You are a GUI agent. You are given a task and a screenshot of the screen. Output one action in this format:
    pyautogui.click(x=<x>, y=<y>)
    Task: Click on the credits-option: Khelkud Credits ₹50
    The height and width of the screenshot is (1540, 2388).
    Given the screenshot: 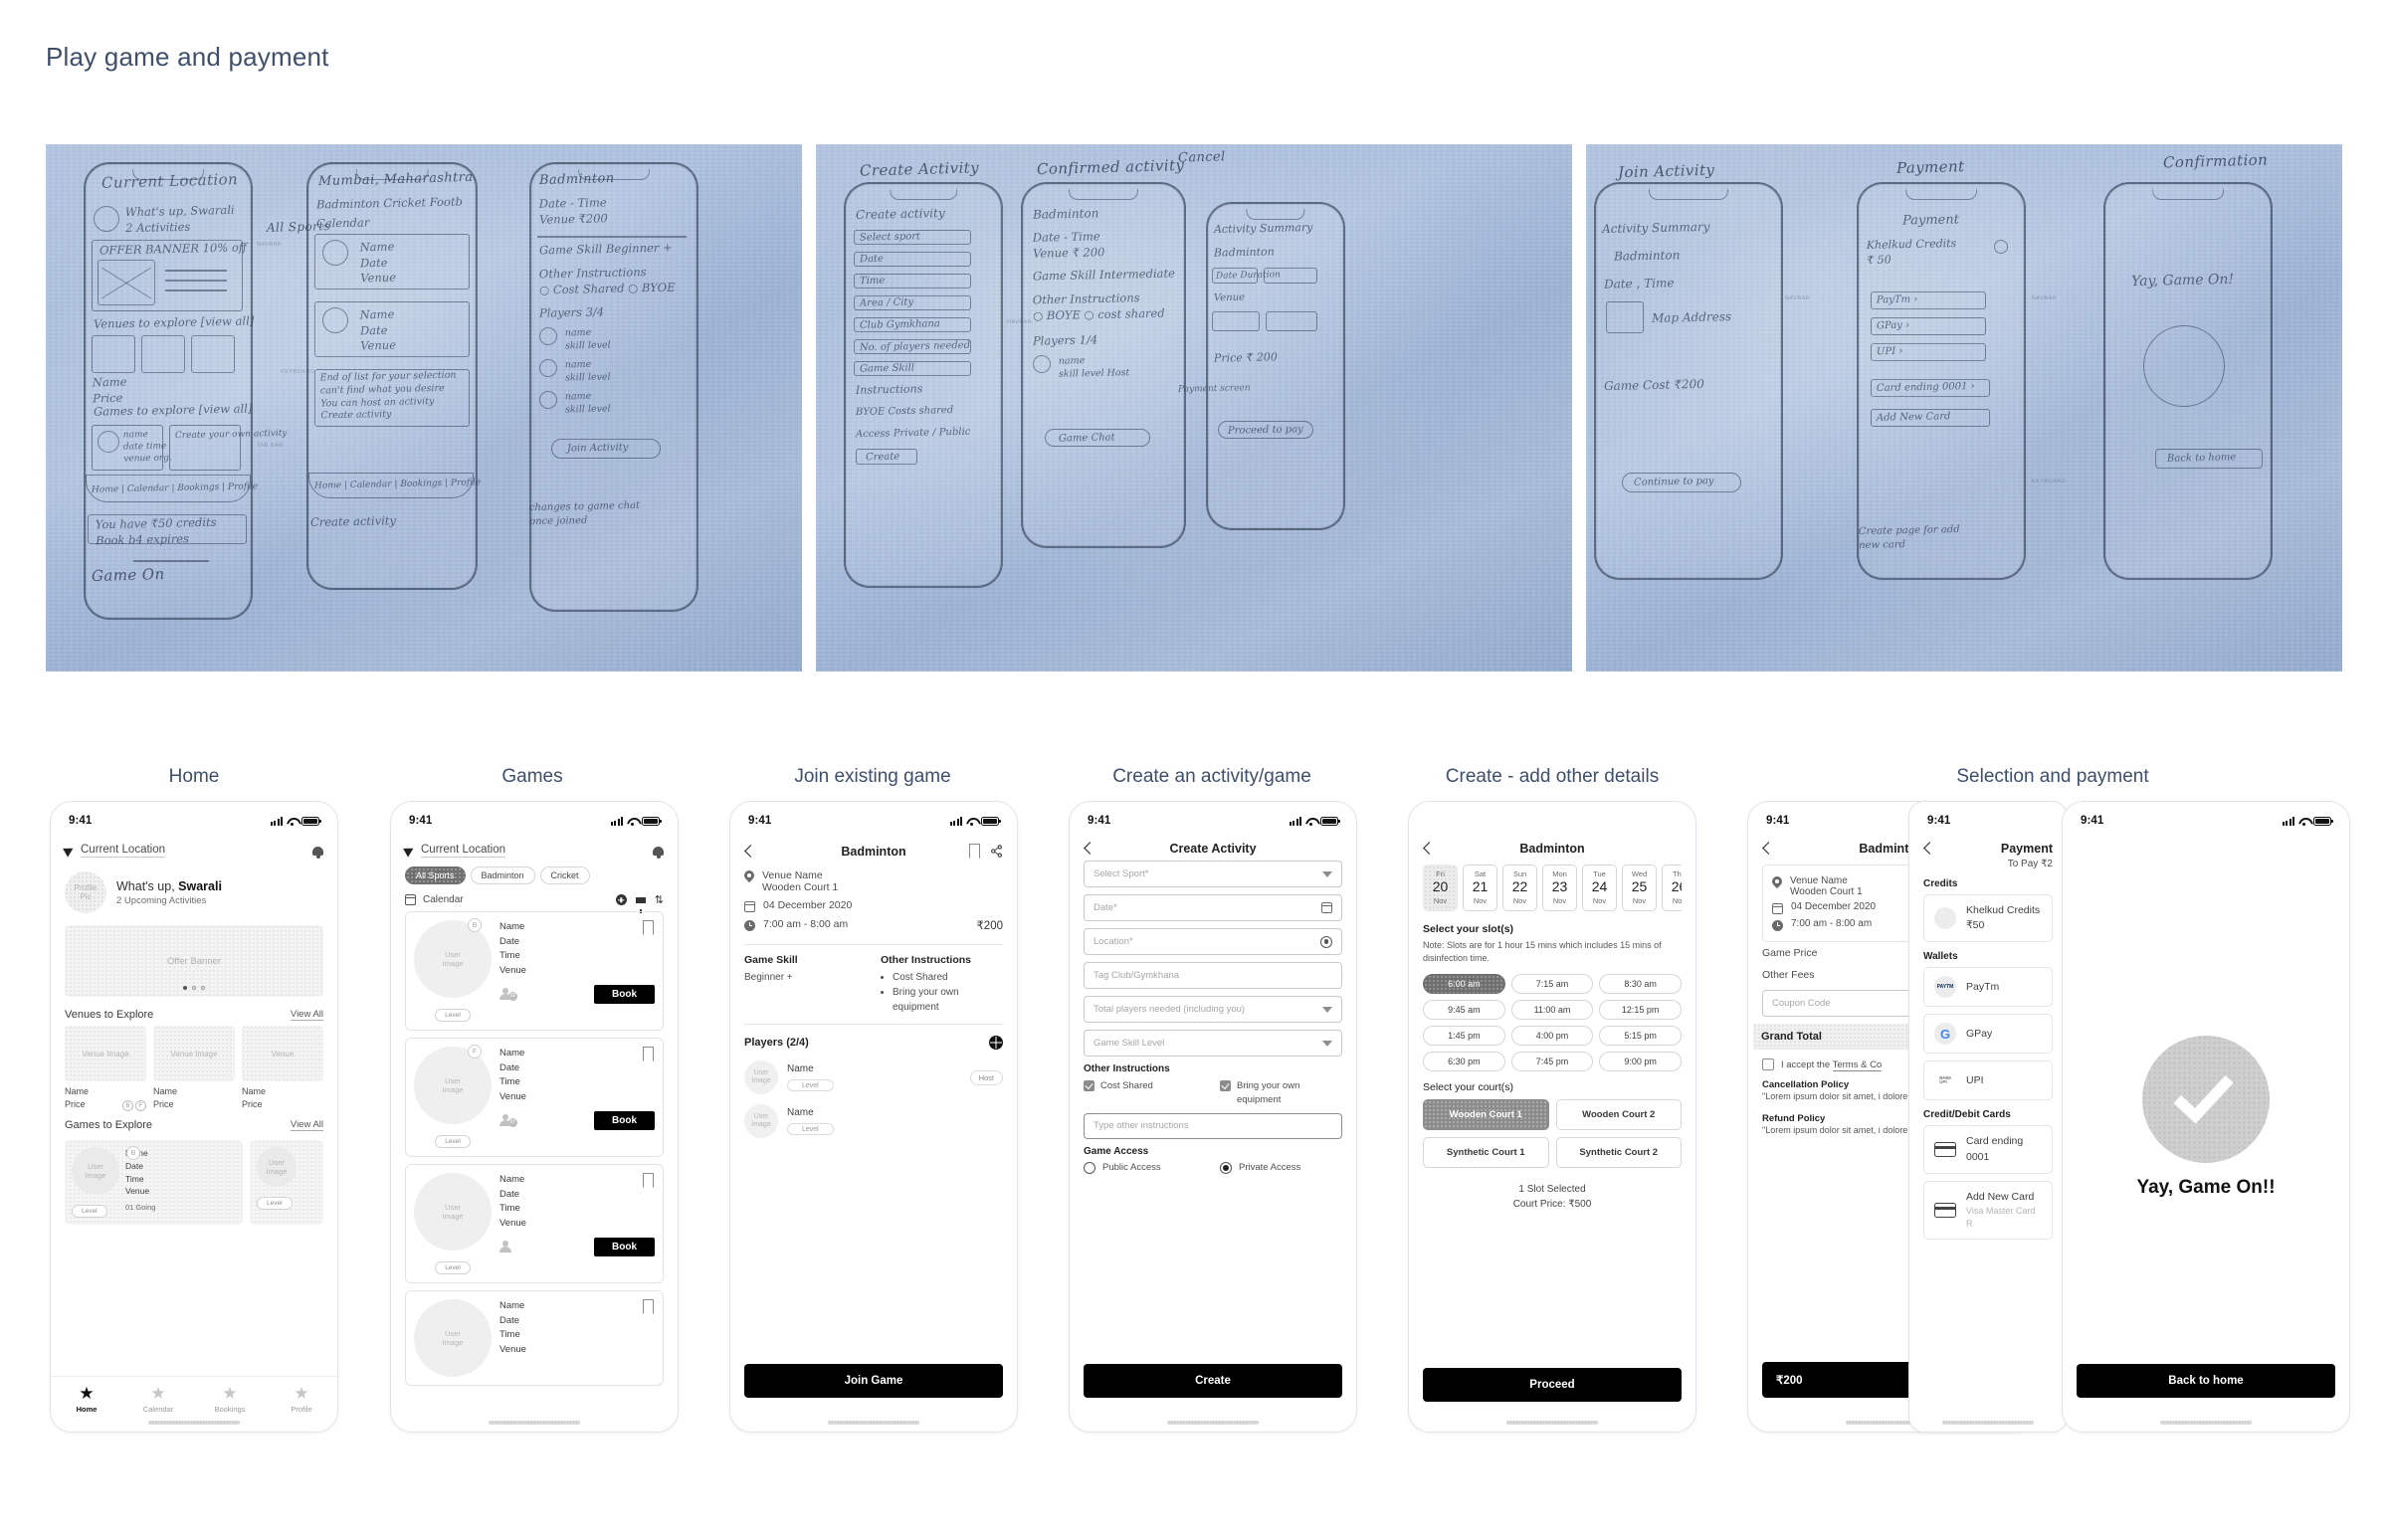 What is the action you would take?
    pyautogui.click(x=1988, y=918)
    